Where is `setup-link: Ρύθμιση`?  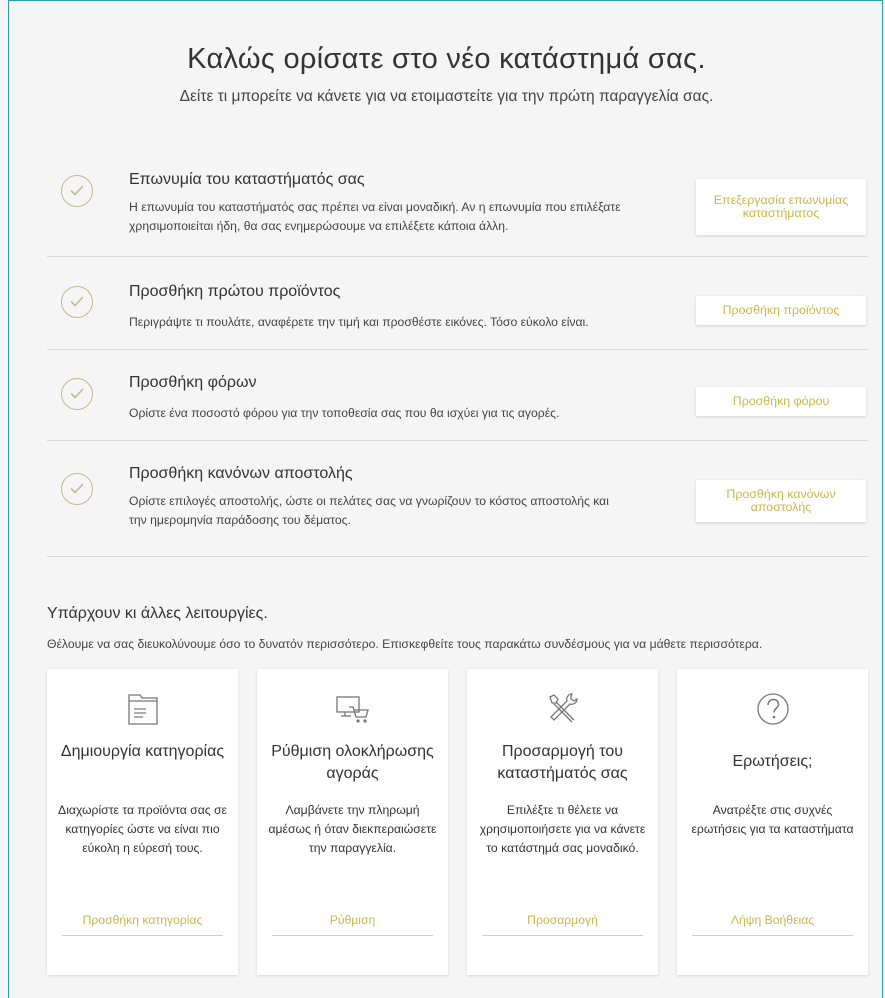
setup-link: Ρύθμιση is located at coordinates (352, 924).